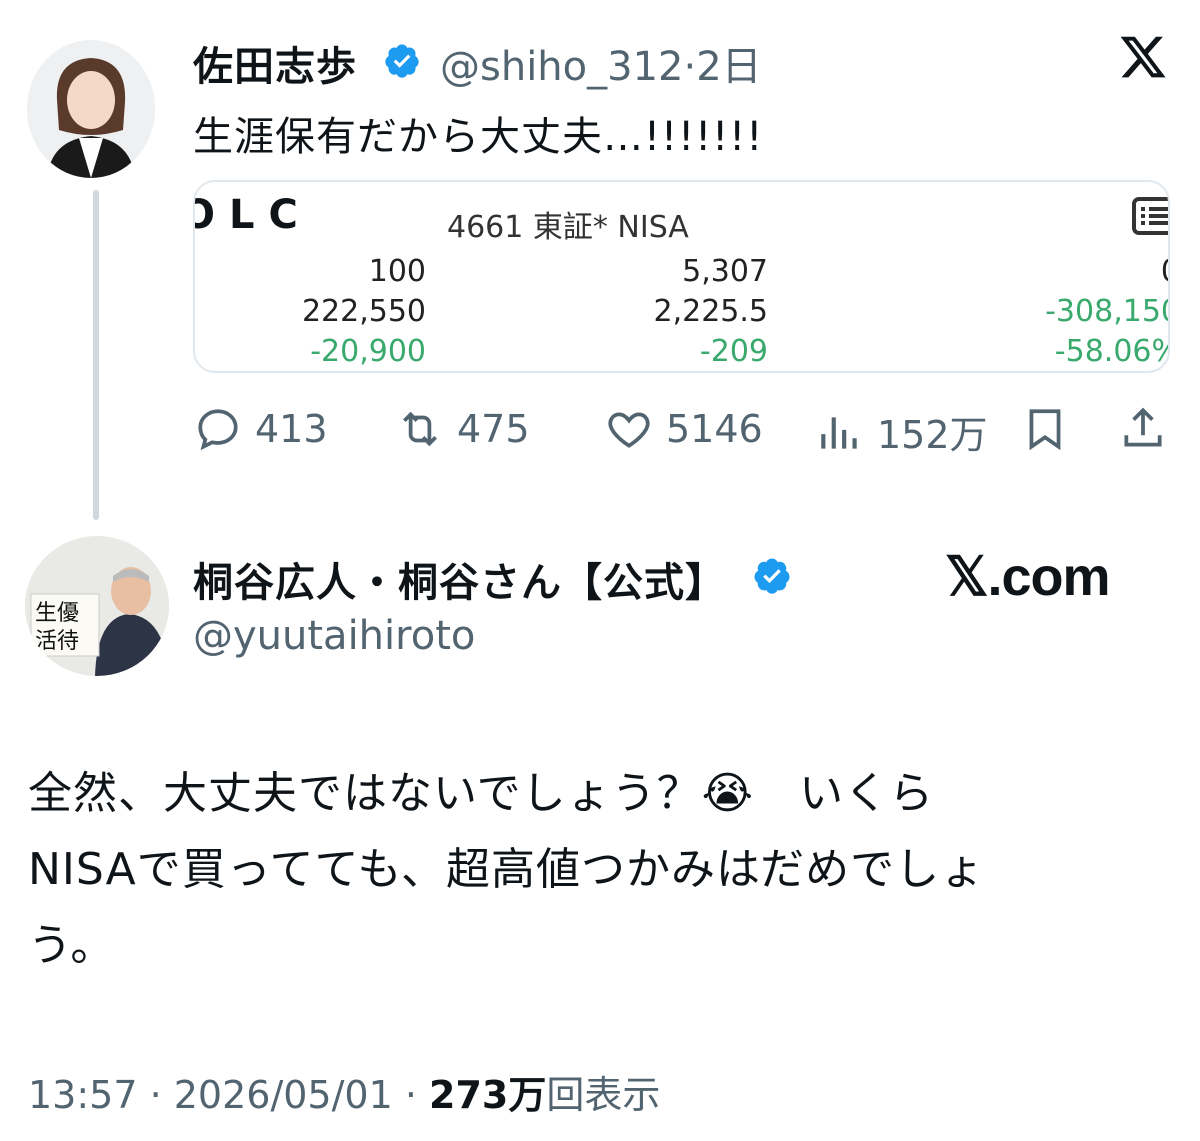 This screenshot has width=1200, height=1141. I want to click on card-cell: -20,900, so click(368, 351).